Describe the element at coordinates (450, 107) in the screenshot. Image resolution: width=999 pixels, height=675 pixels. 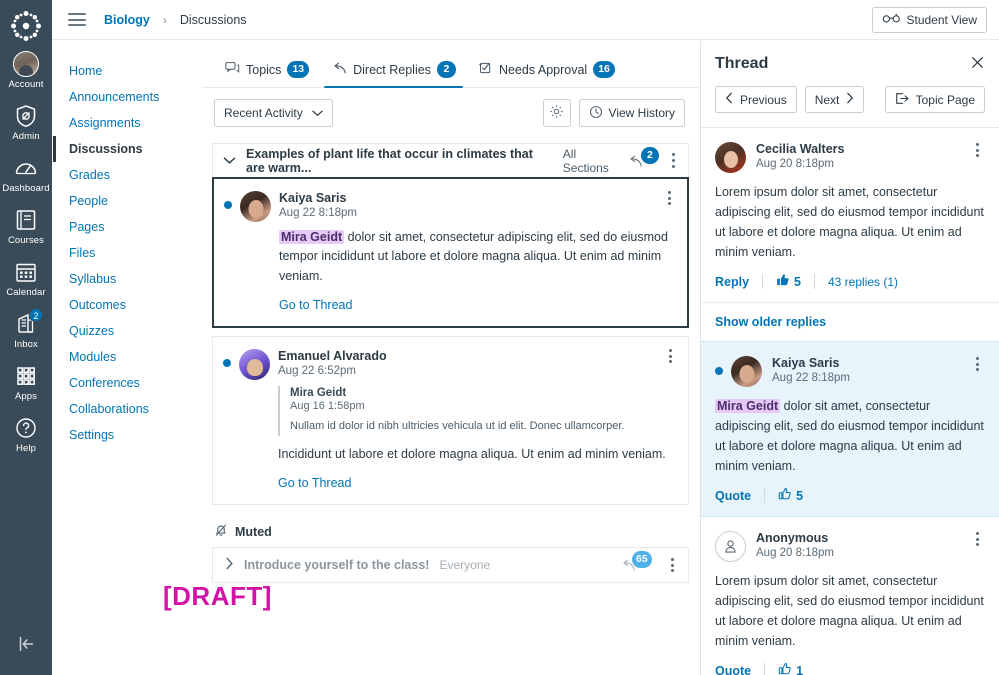
I see `discussion-toolbar: Recent Activity View History` at that location.